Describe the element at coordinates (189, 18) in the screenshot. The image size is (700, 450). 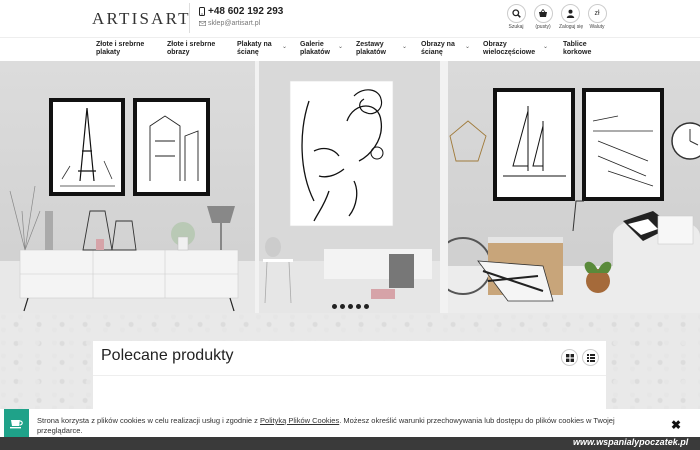
I see `header-divider` at that location.